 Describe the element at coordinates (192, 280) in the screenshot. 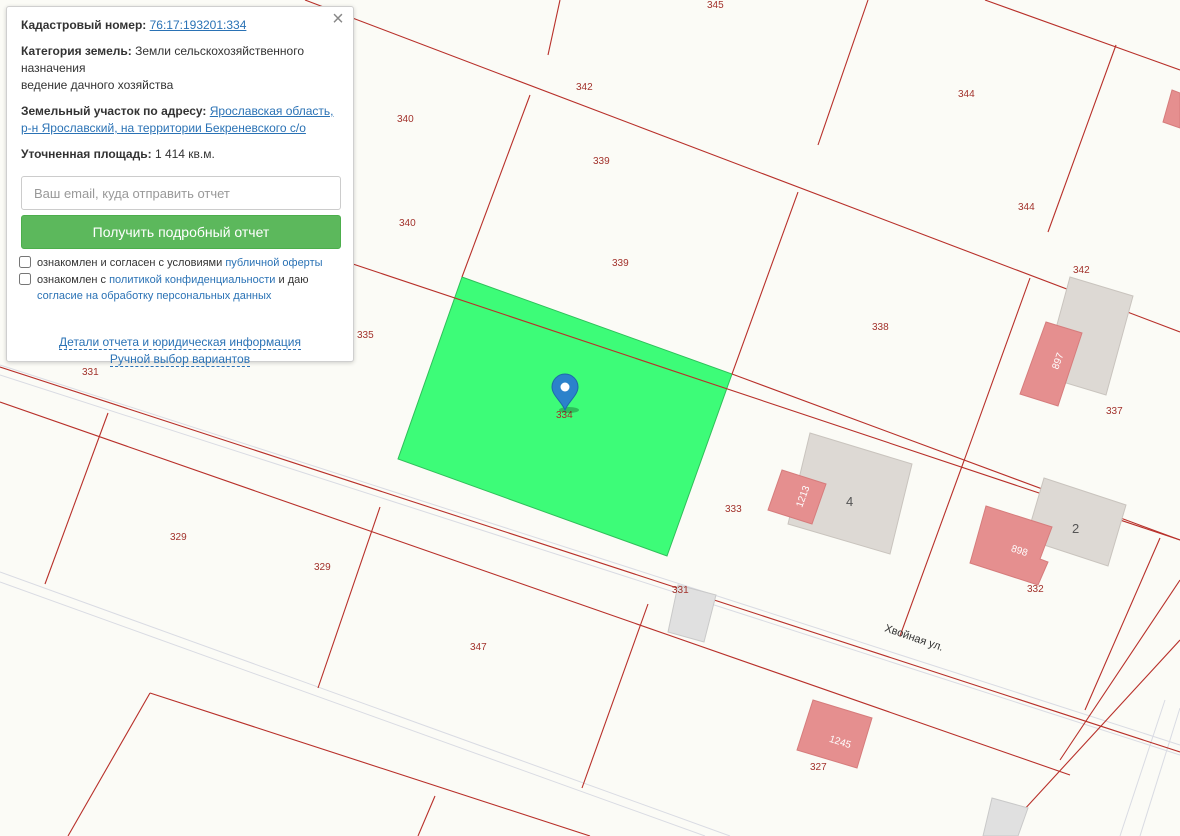

I see `privacy-policy-link: политикой конфиденциальности` at that location.